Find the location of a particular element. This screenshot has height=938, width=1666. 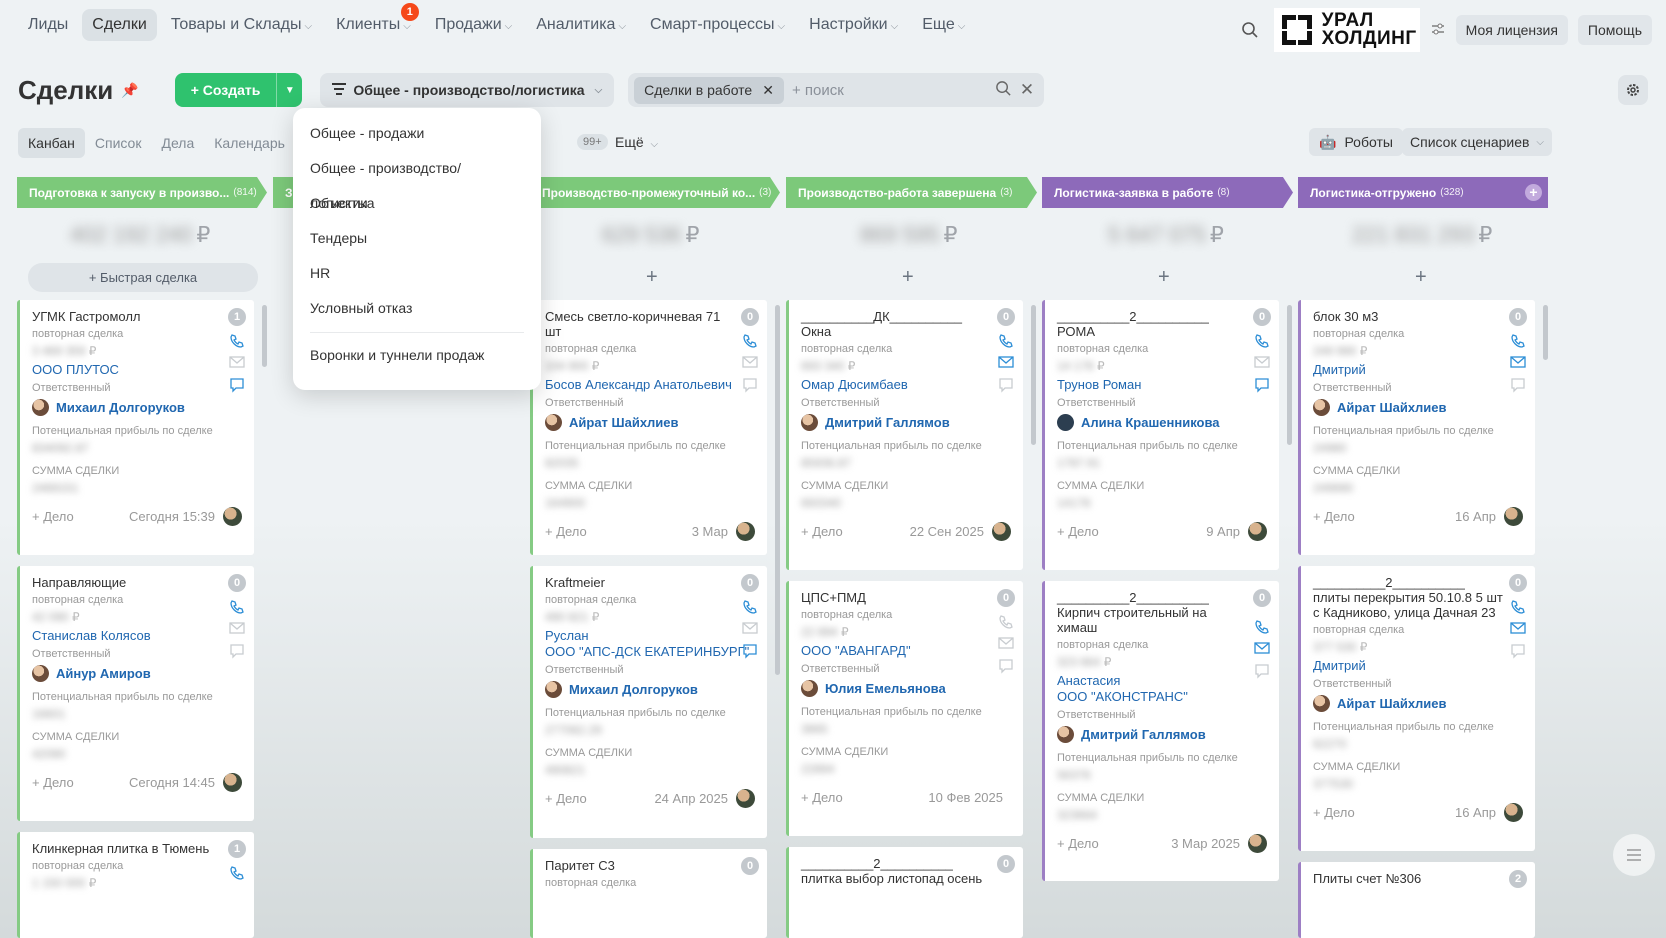

scenarios-button: Список сценариев ⌵ is located at coordinates (1477, 142).